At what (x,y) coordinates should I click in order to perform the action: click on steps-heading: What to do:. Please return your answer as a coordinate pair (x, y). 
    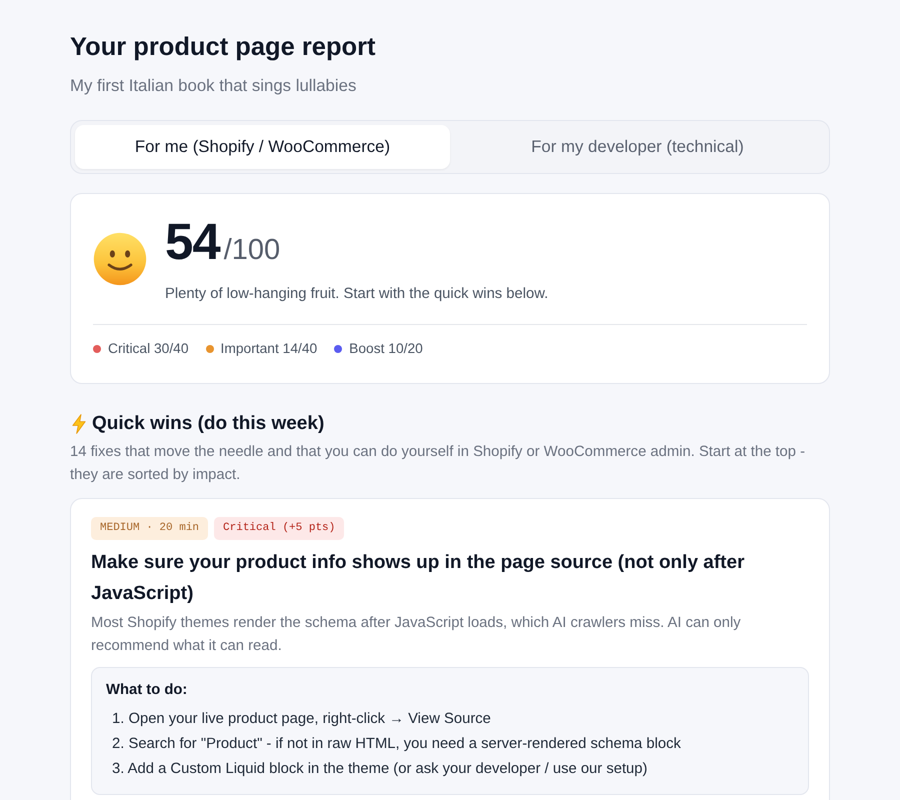
    Looking at the image, I should click on (147, 690).